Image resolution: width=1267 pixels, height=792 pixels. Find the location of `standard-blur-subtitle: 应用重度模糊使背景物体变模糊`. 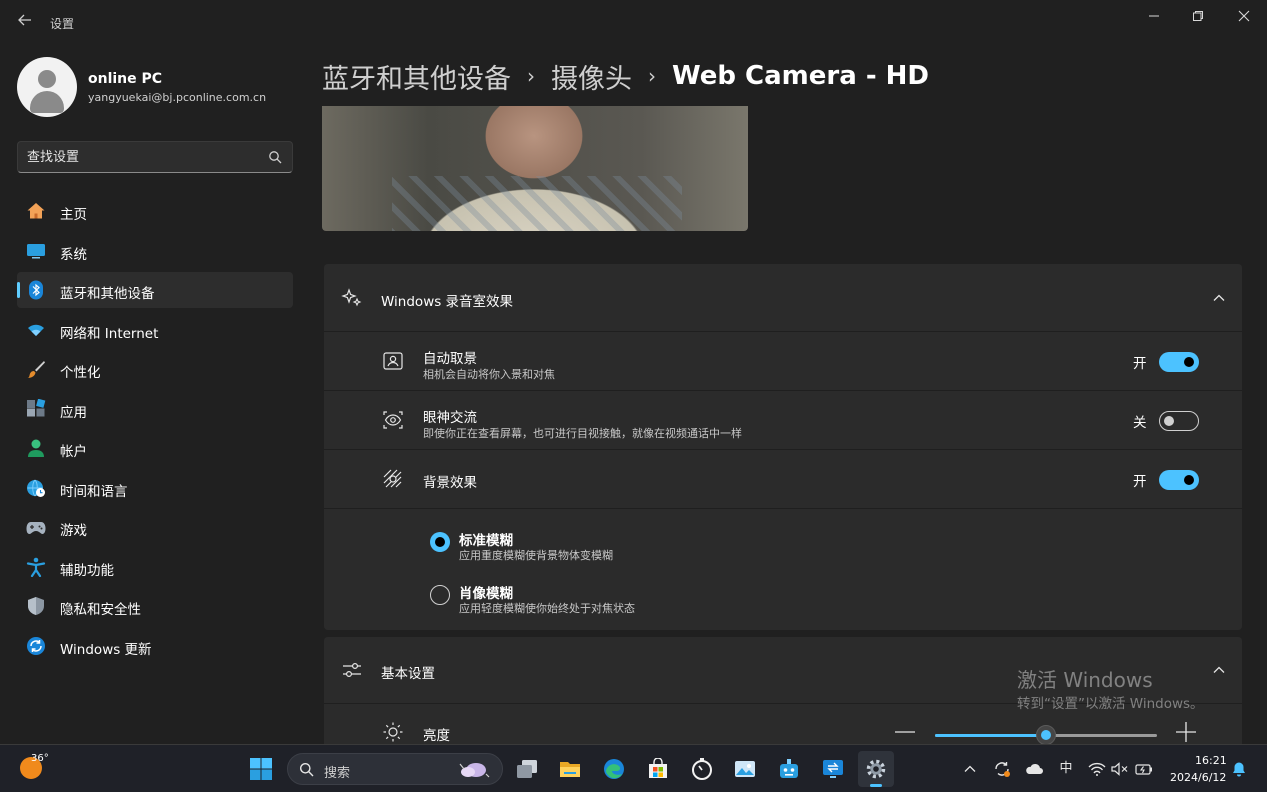

standard-blur-subtitle: 应用重度模糊使背景物体变模糊 is located at coordinates (536, 555).